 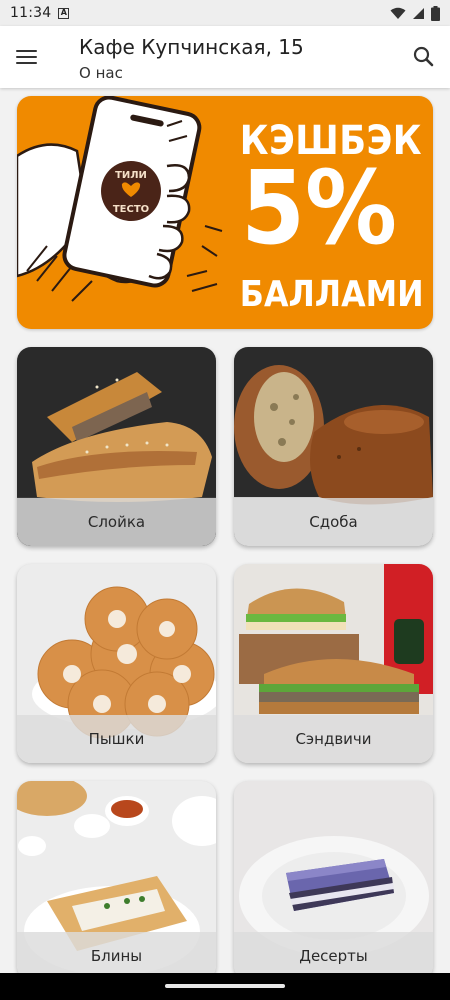 I want to click on category-card-bliny: Блины, so click(x=116, y=877).